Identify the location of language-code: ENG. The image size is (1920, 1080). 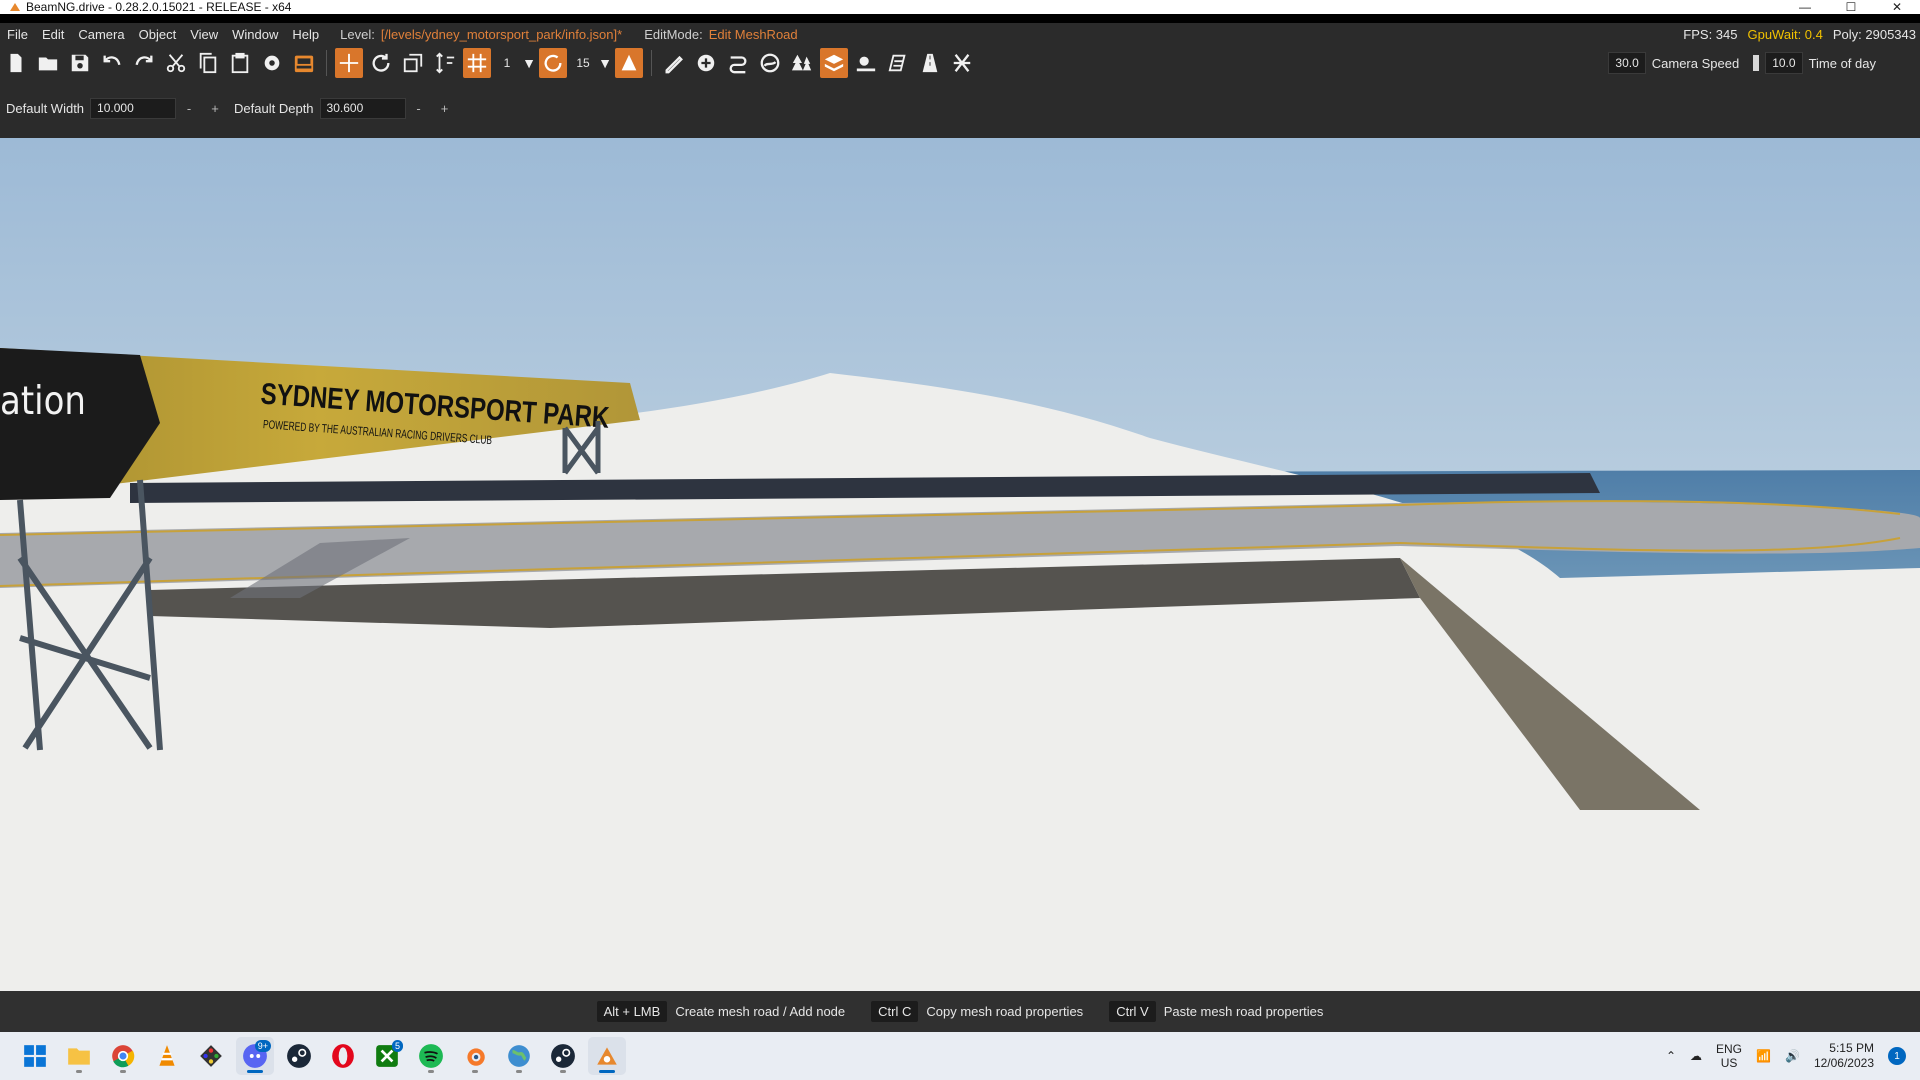
(1729, 1049).